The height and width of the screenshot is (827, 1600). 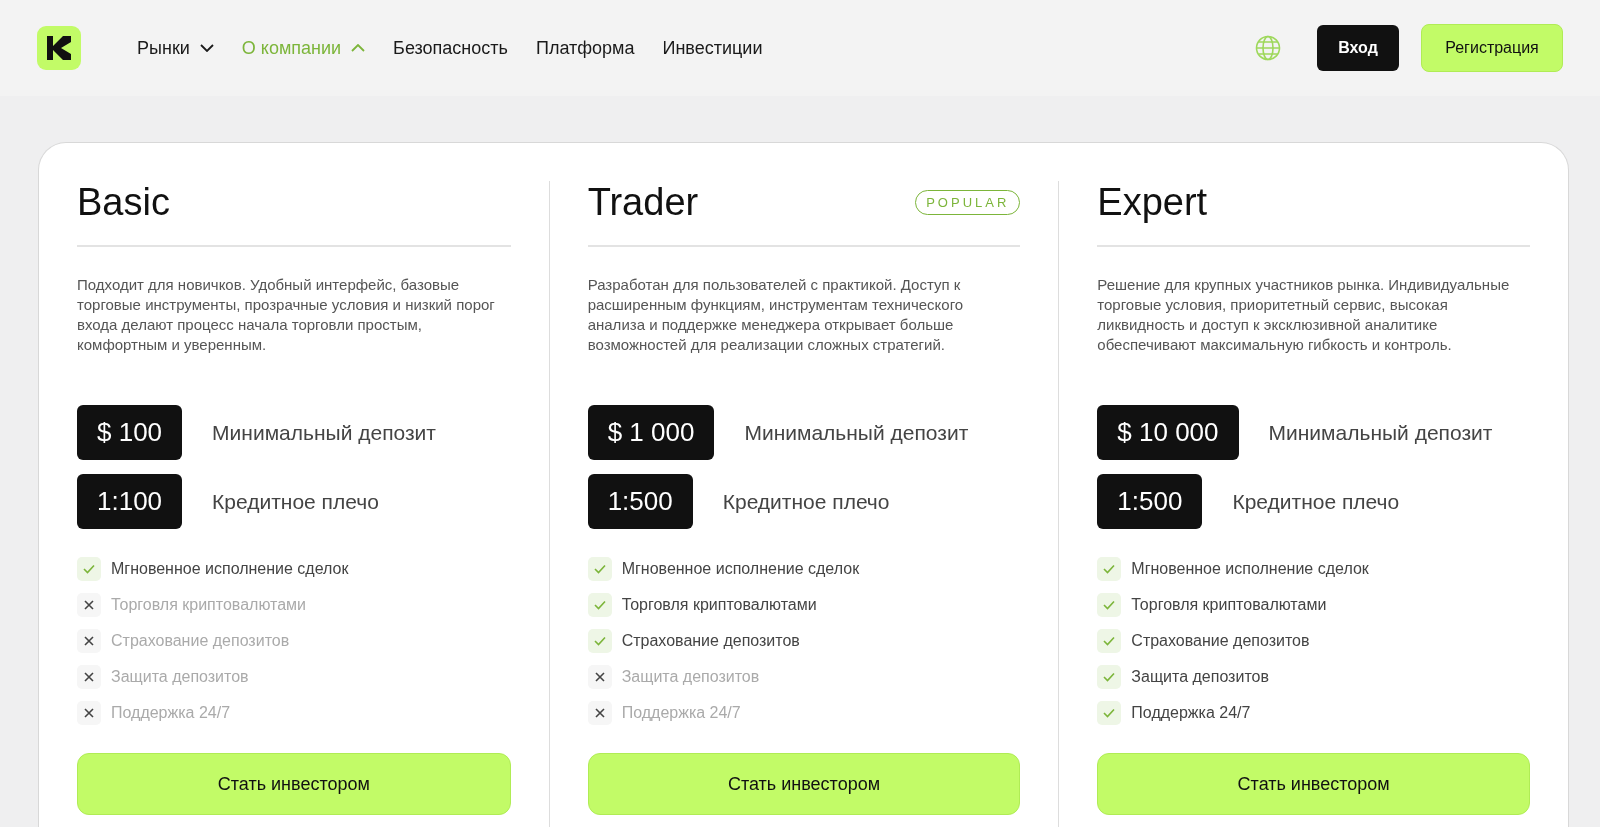 What do you see at coordinates (1168, 432) in the screenshot?
I see `deposit-amount: $ 10 000` at bounding box center [1168, 432].